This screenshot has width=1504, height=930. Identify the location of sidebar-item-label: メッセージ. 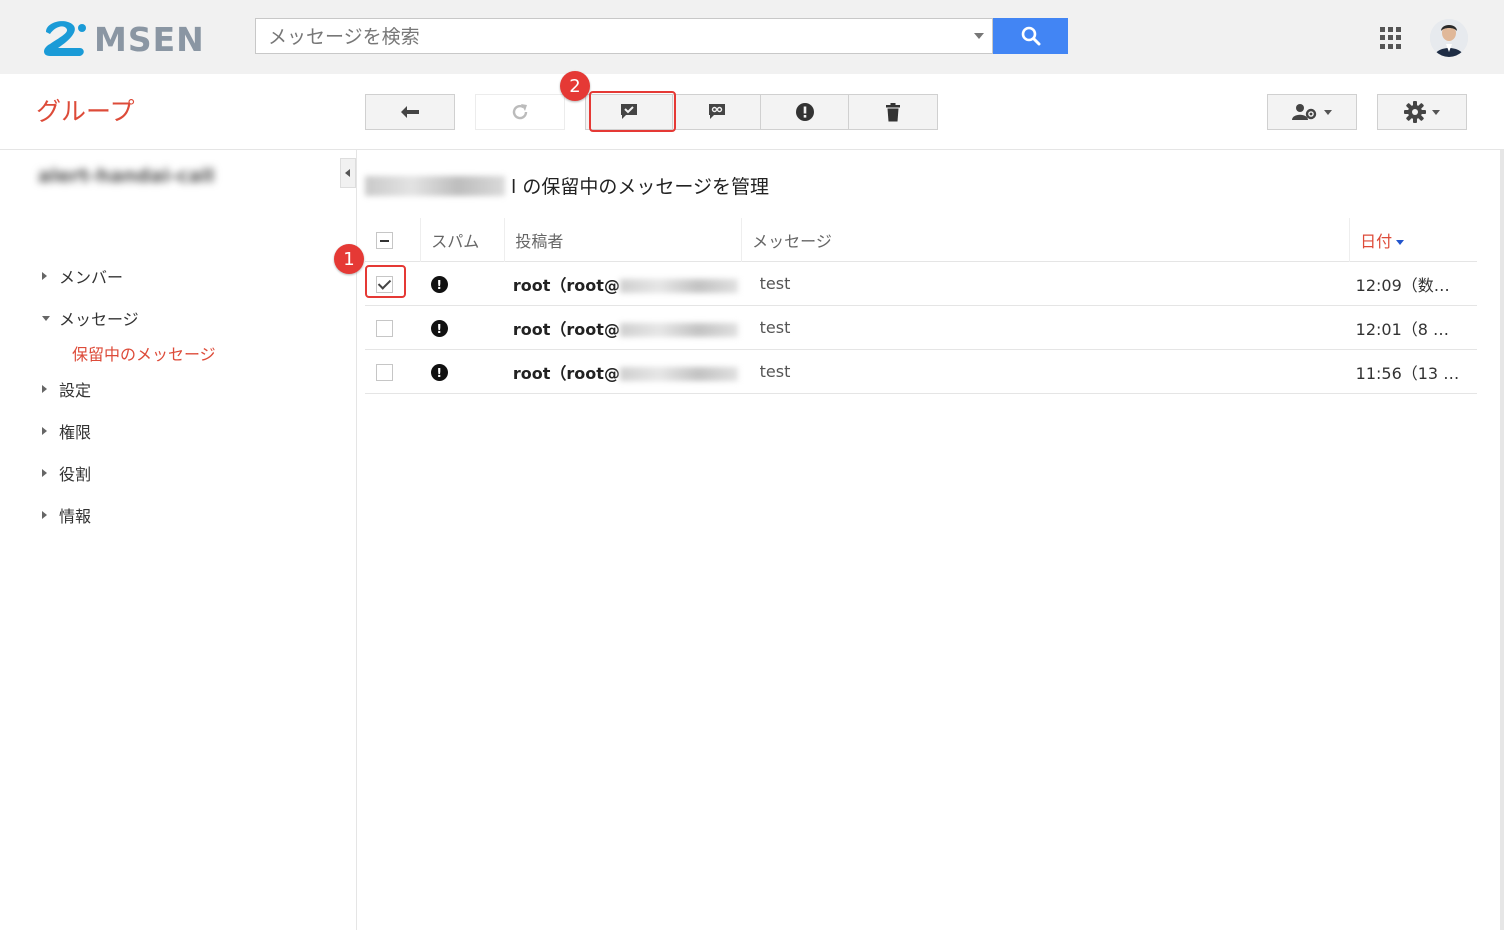
(99, 319).